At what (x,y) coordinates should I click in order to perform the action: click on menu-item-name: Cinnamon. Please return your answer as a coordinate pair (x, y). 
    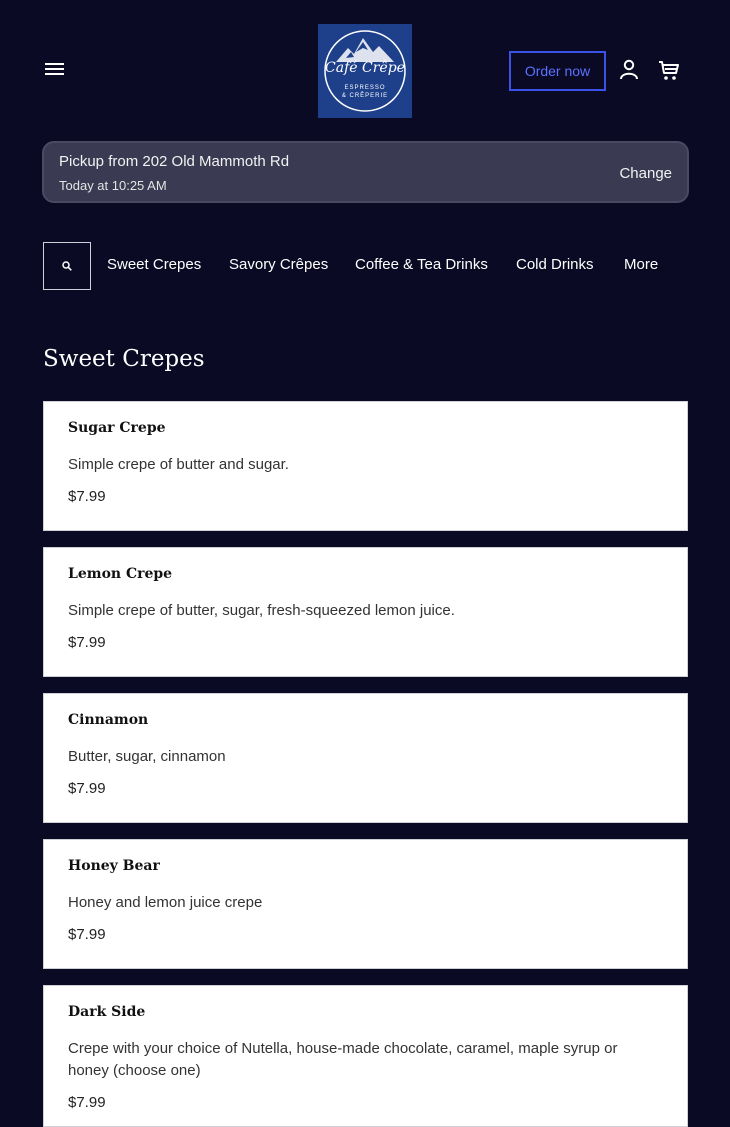
    Looking at the image, I should click on (108, 720).